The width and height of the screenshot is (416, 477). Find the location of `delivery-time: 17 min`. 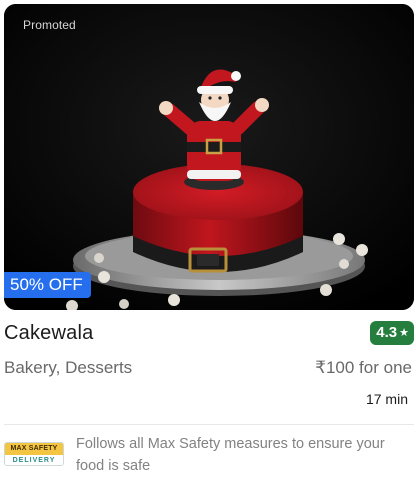

delivery-time: 17 min is located at coordinates (386, 399).